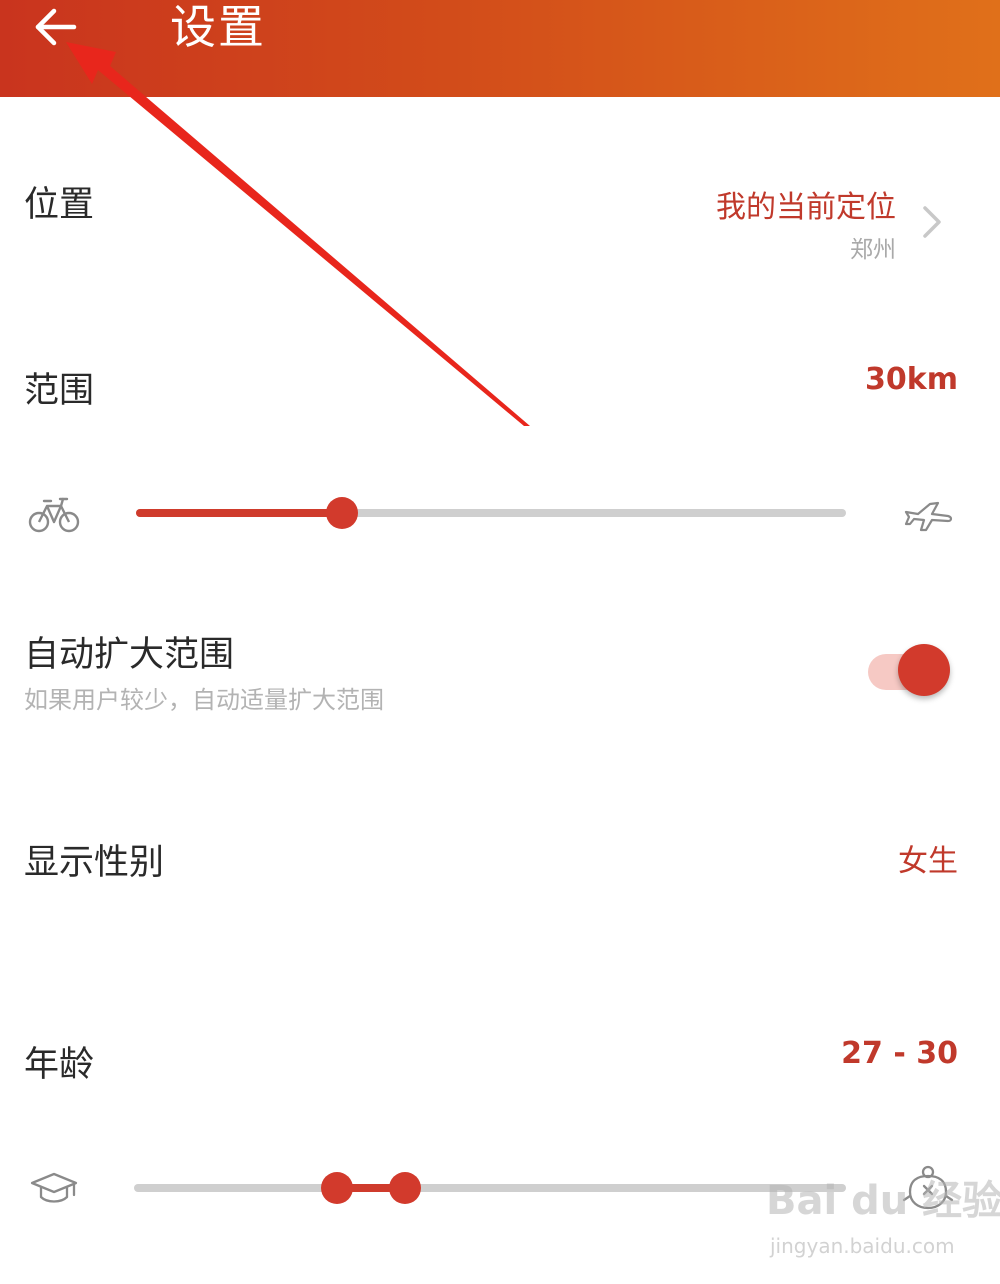 This screenshot has width=1000, height=1284. What do you see at coordinates (94, 863) in the screenshot?
I see `gender-label: 显示性别` at bounding box center [94, 863].